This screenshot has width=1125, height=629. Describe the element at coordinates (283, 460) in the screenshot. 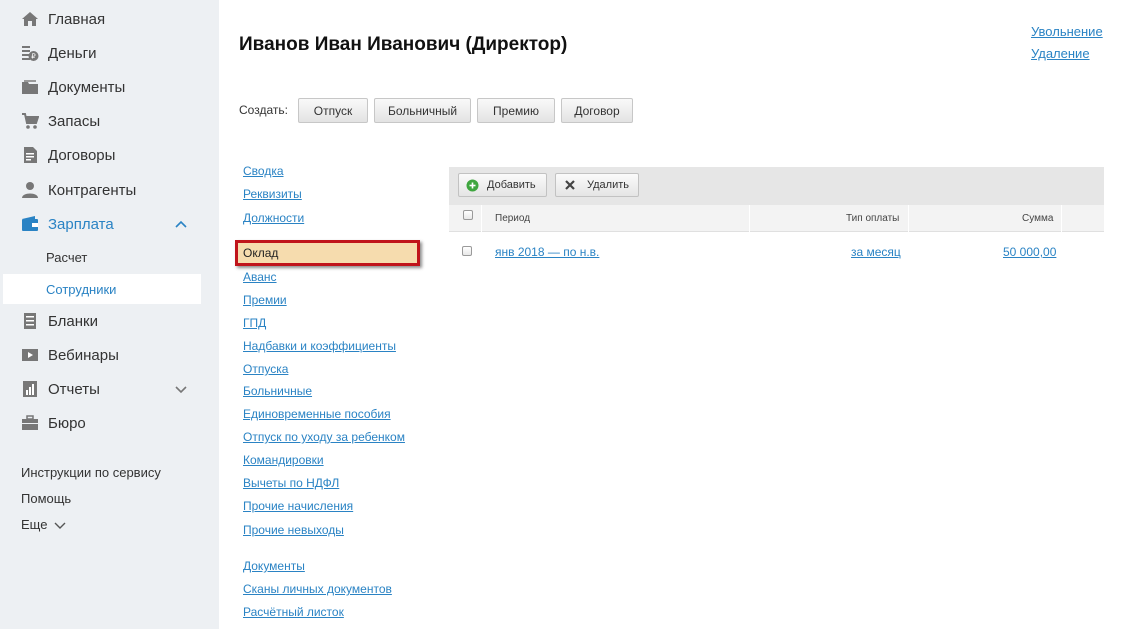

I see `menu-business-trips: Командировки` at that location.